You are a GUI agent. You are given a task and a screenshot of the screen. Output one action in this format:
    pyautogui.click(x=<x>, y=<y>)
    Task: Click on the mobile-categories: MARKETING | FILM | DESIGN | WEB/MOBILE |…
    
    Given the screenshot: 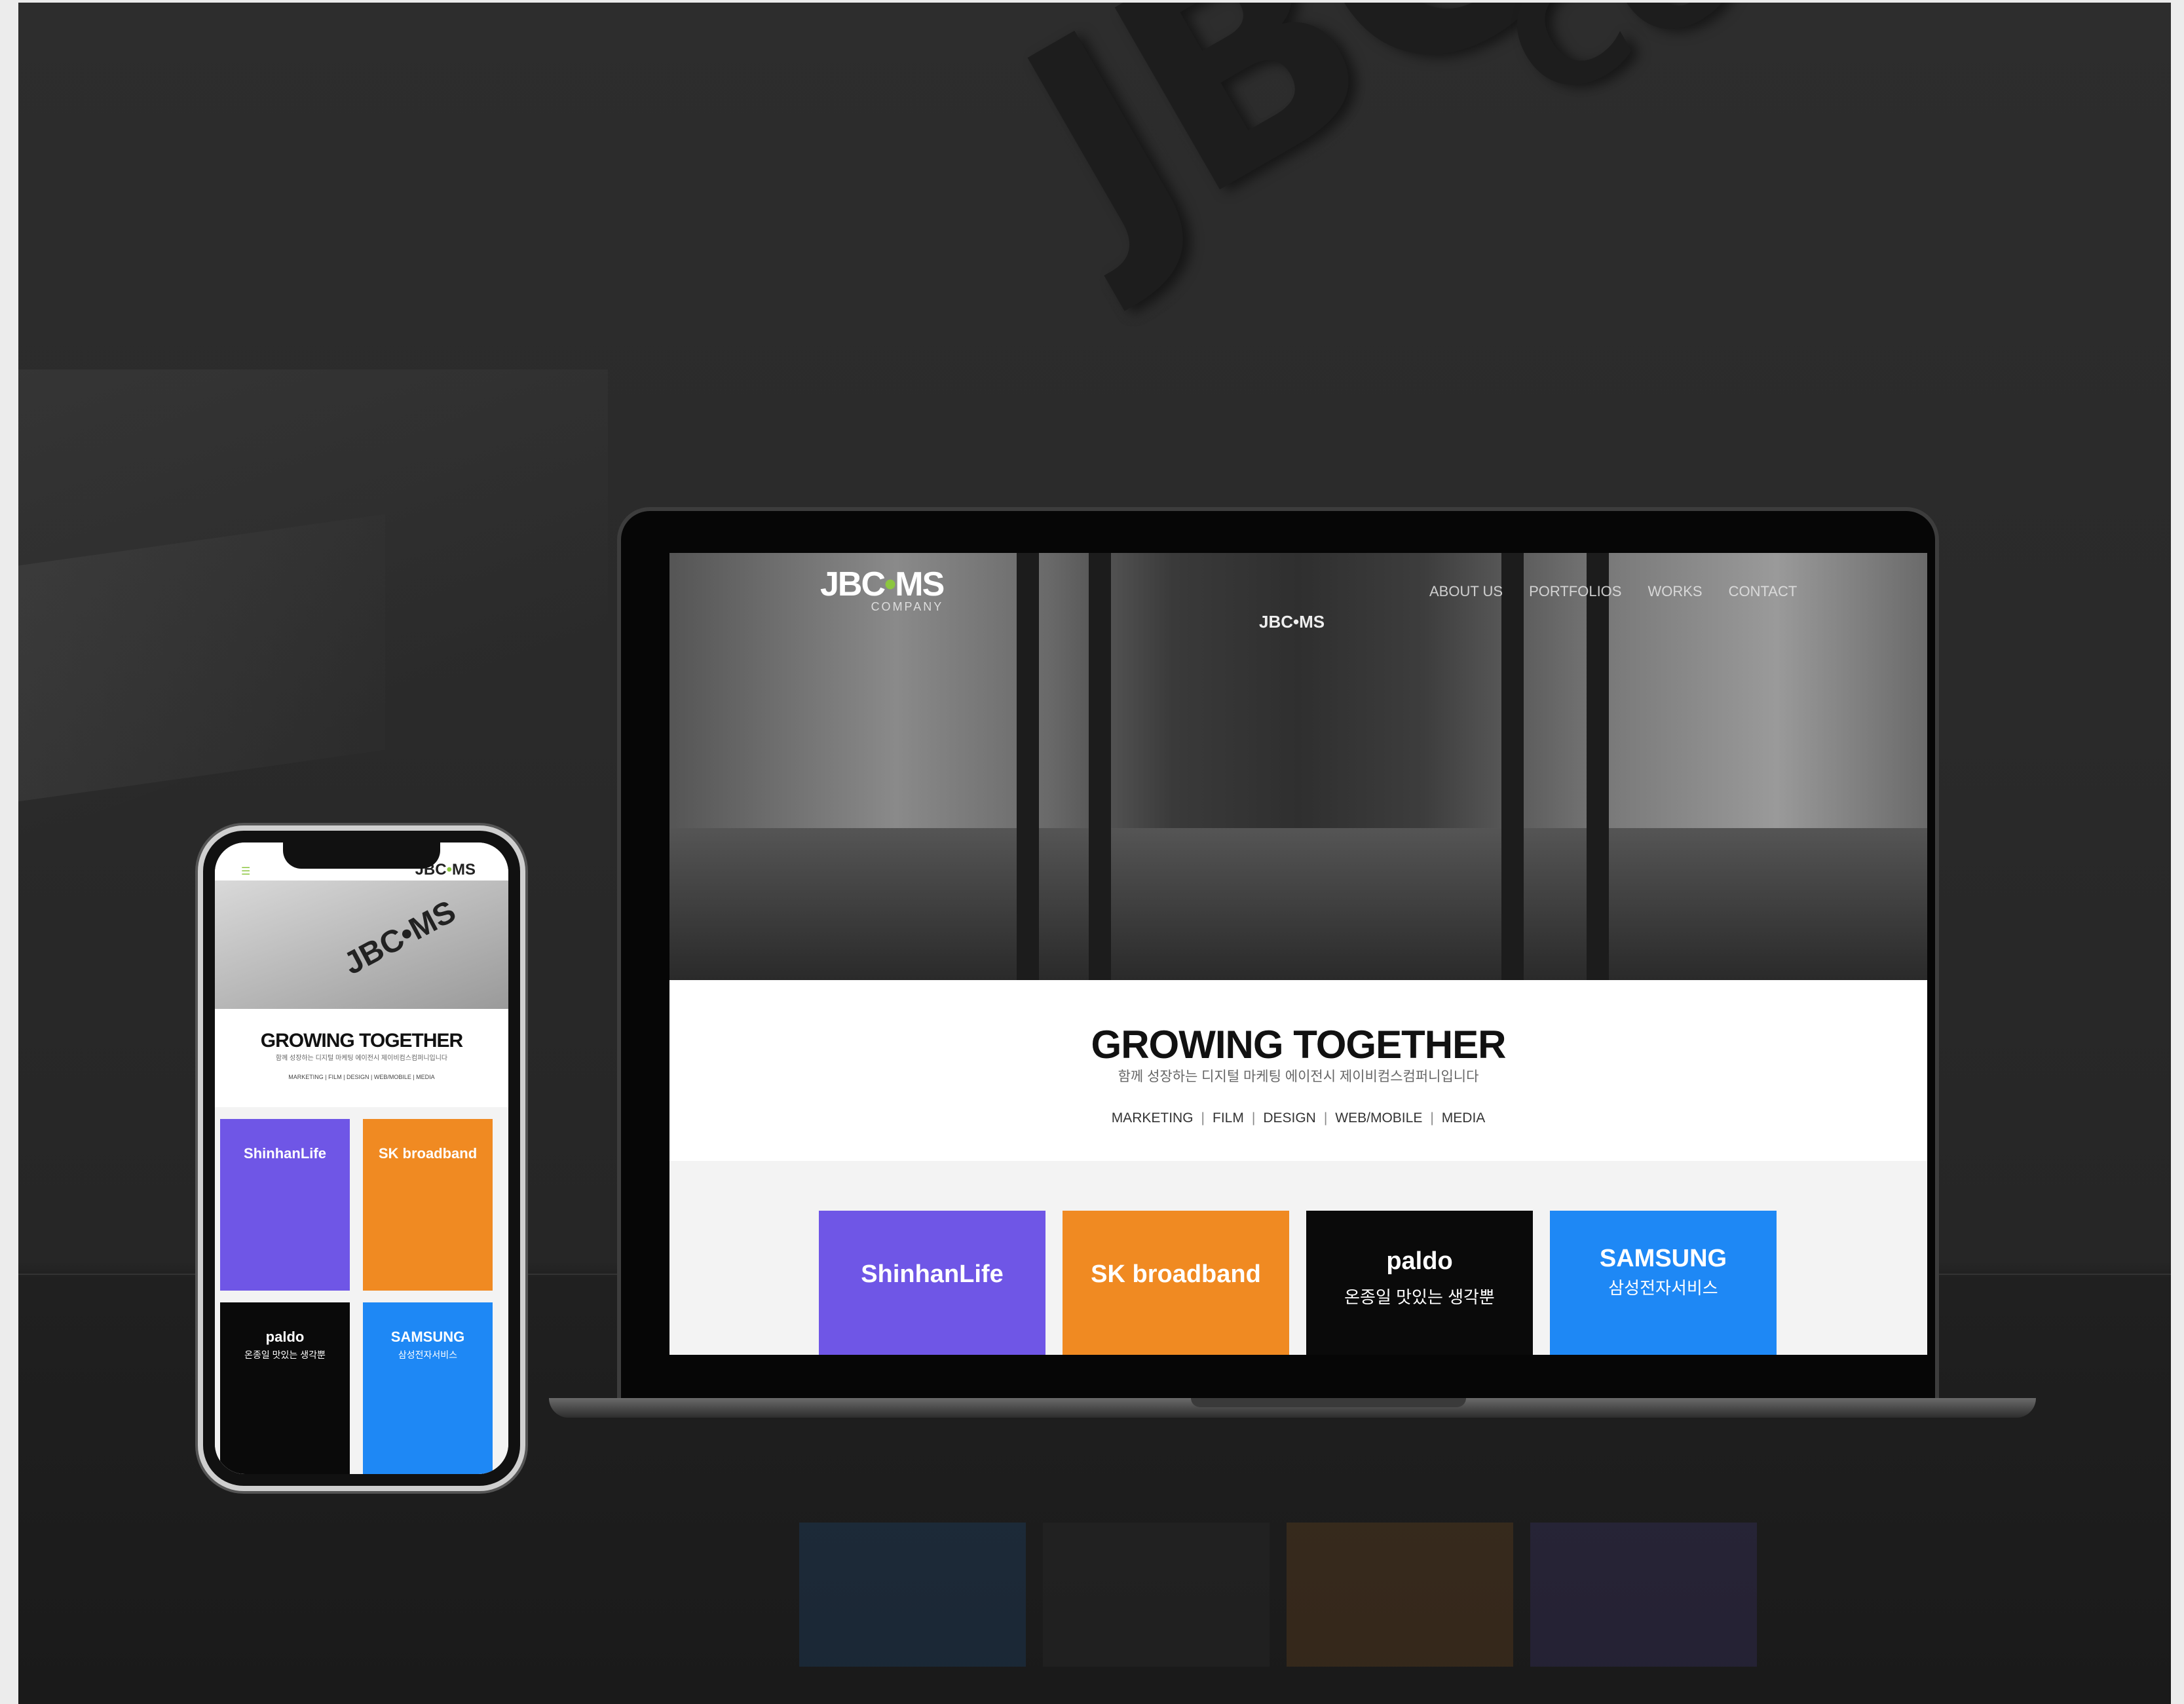 What is the action you would take?
    pyautogui.click(x=361, y=1077)
    